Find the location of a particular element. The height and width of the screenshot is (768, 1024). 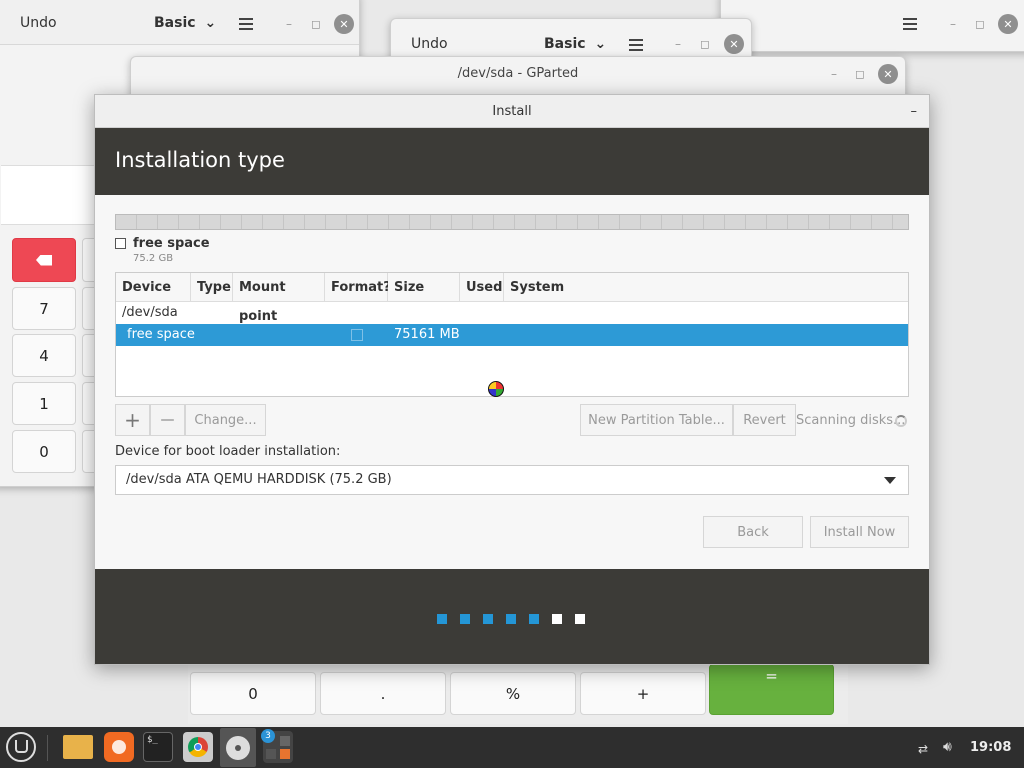

button-label: Back is located at coordinates (753, 532).